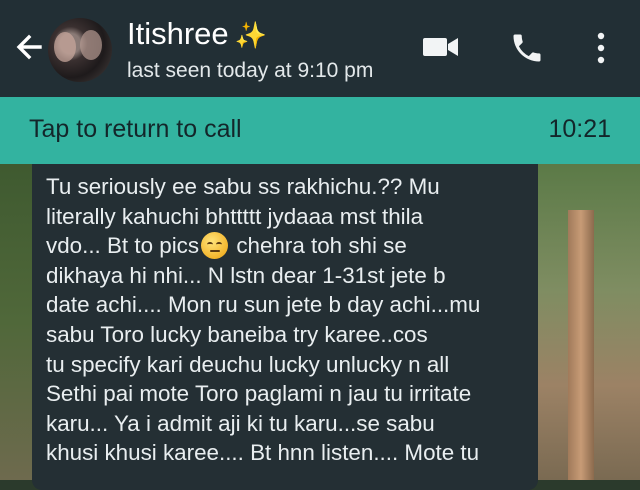  What do you see at coordinates (243, 186) in the screenshot?
I see `message-line: Tu seriously ee sabu ss rakhichu.?? Mu` at bounding box center [243, 186].